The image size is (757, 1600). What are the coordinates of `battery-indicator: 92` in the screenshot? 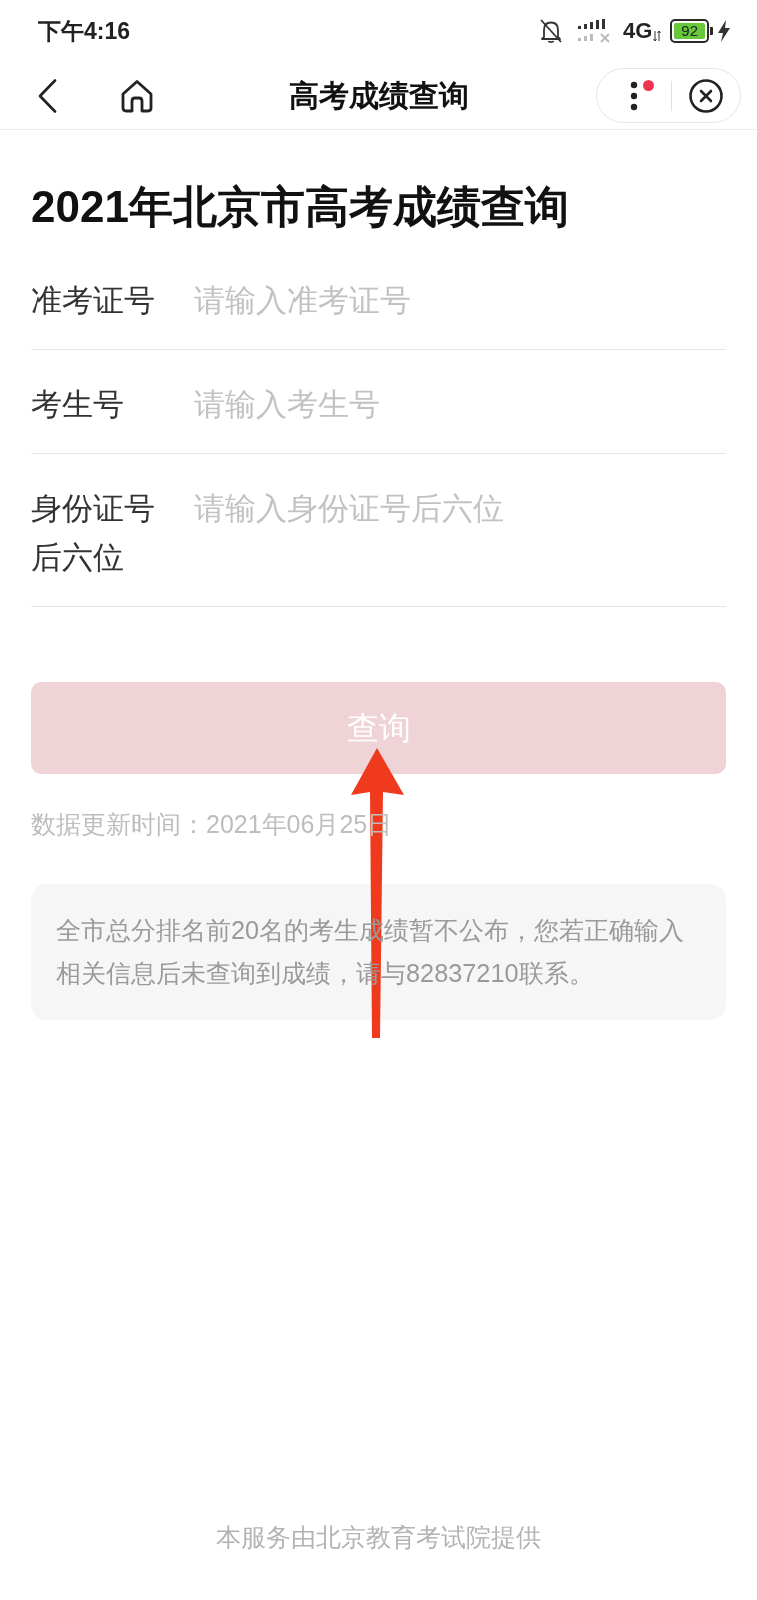 It's located at (691, 31).